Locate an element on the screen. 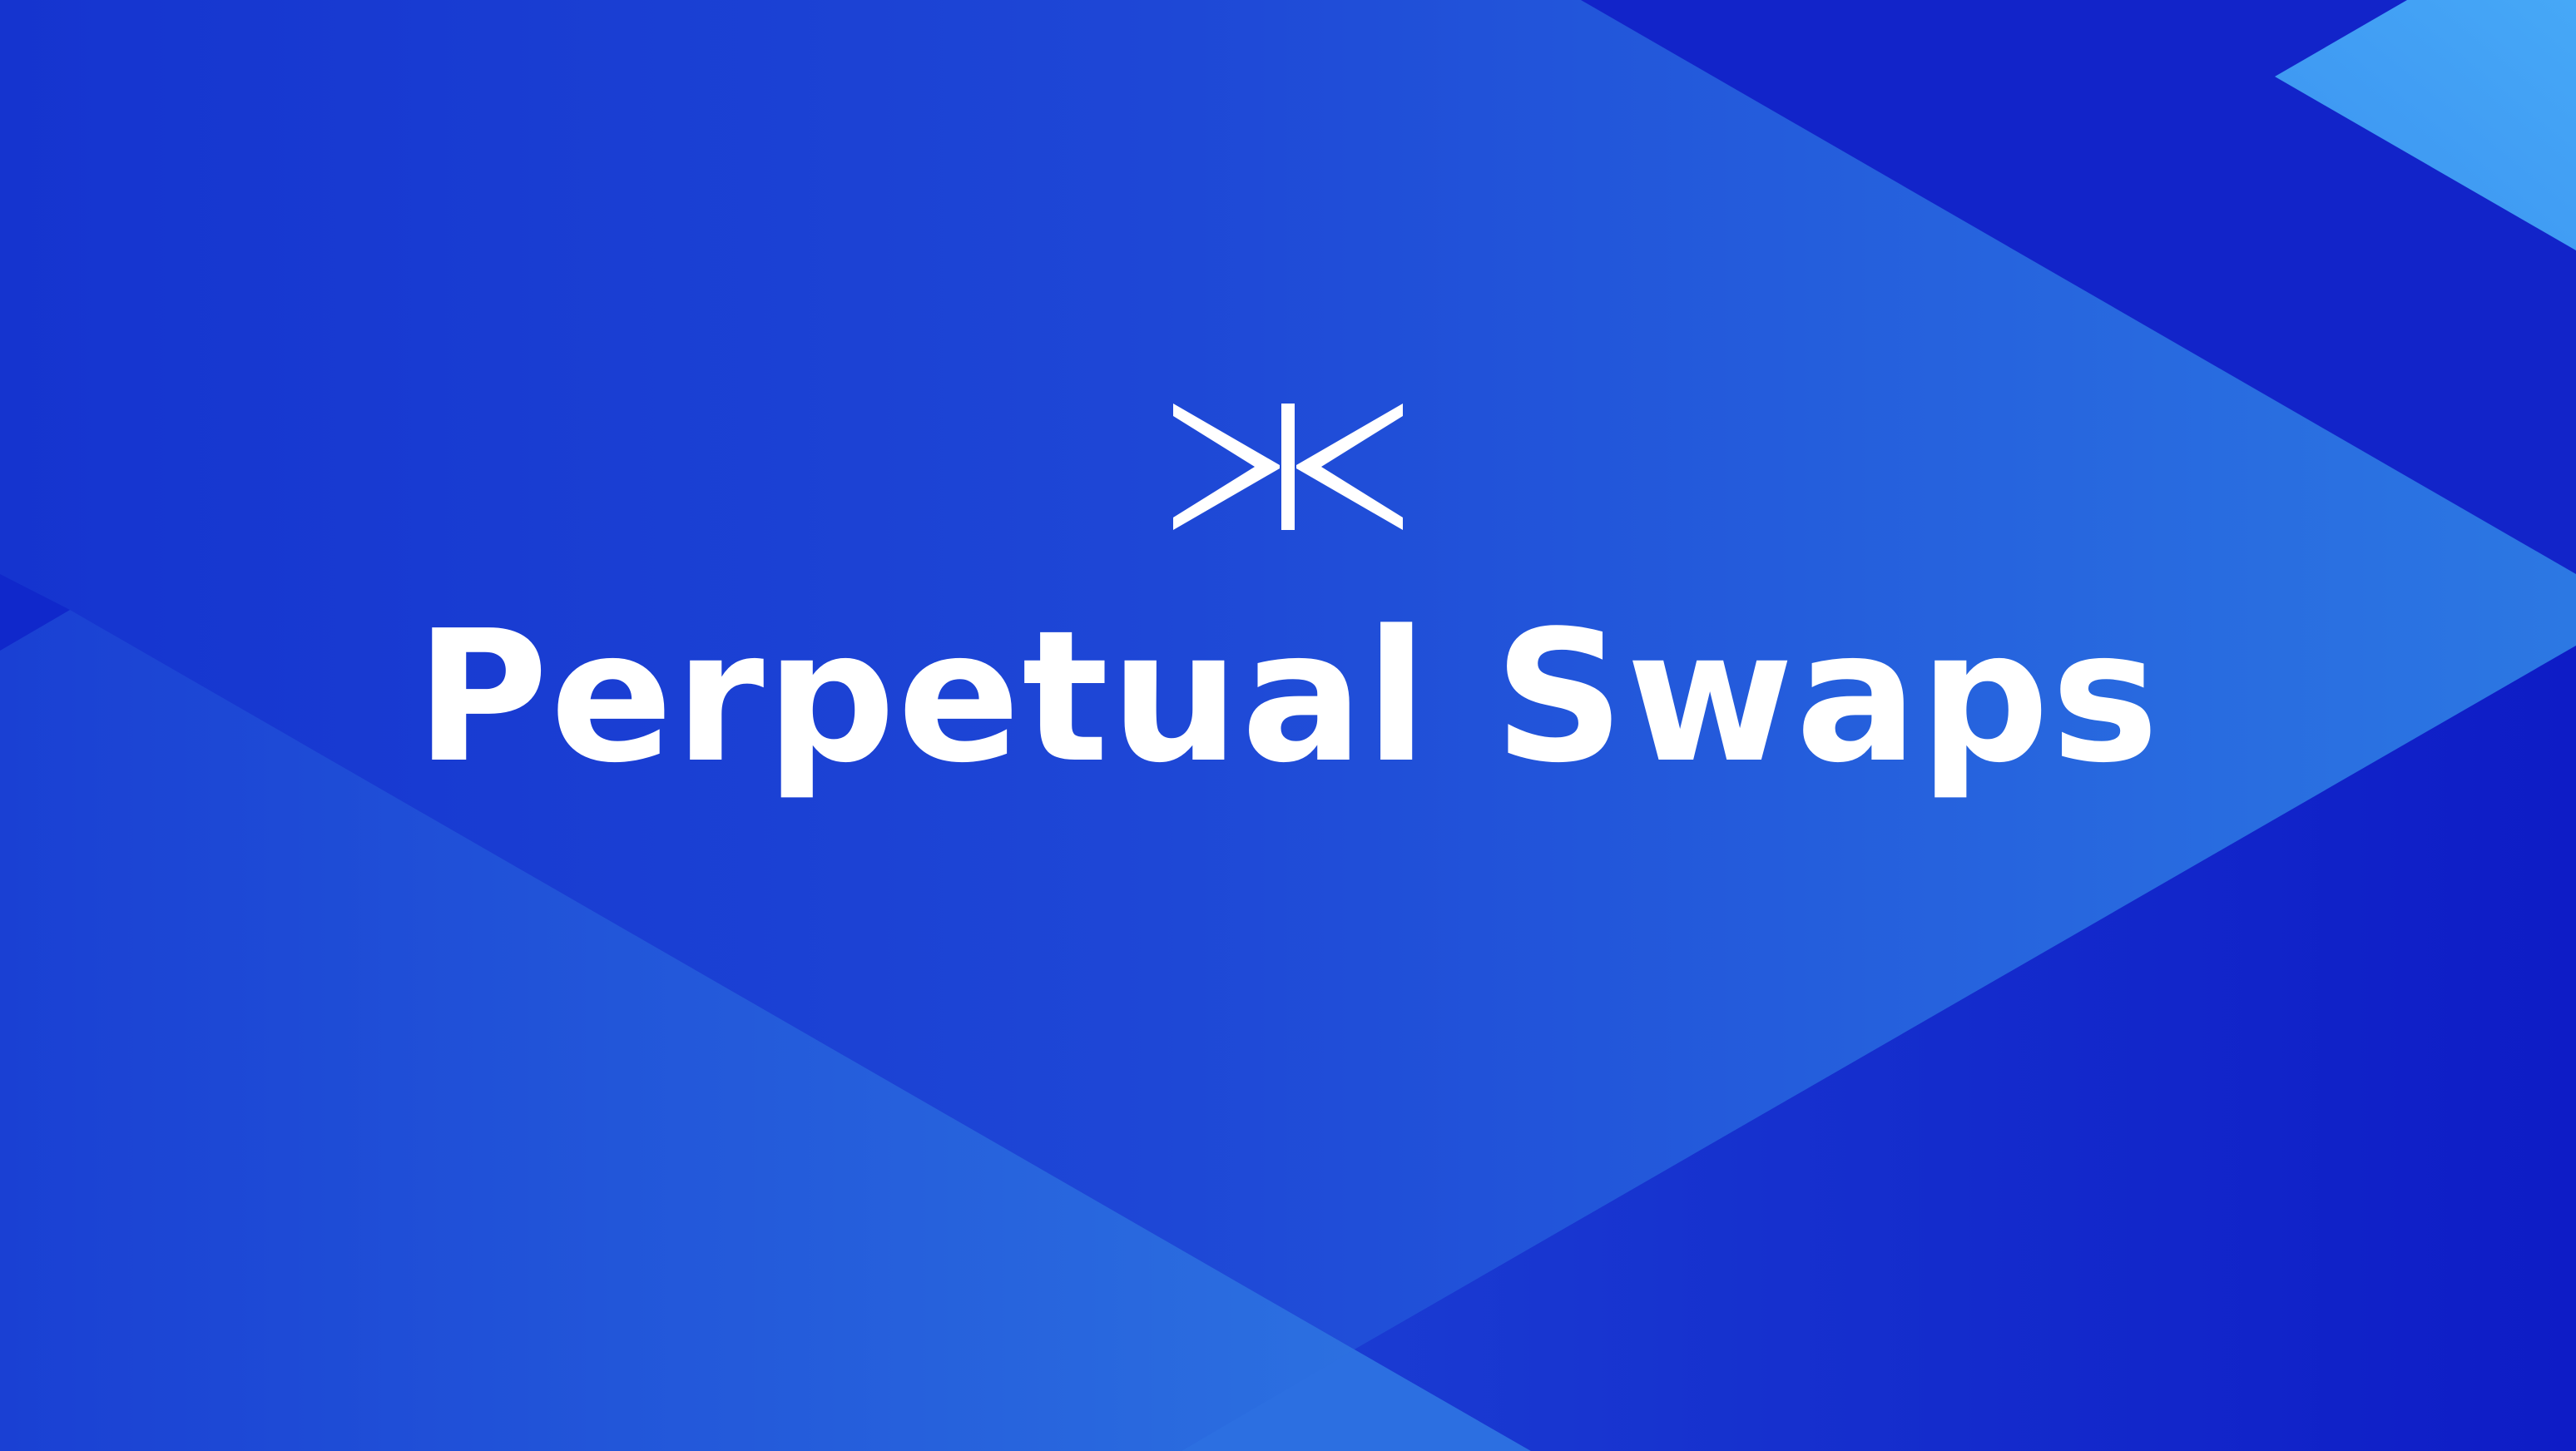  bowtie-x-logo-icon is located at coordinates (1288, 467).